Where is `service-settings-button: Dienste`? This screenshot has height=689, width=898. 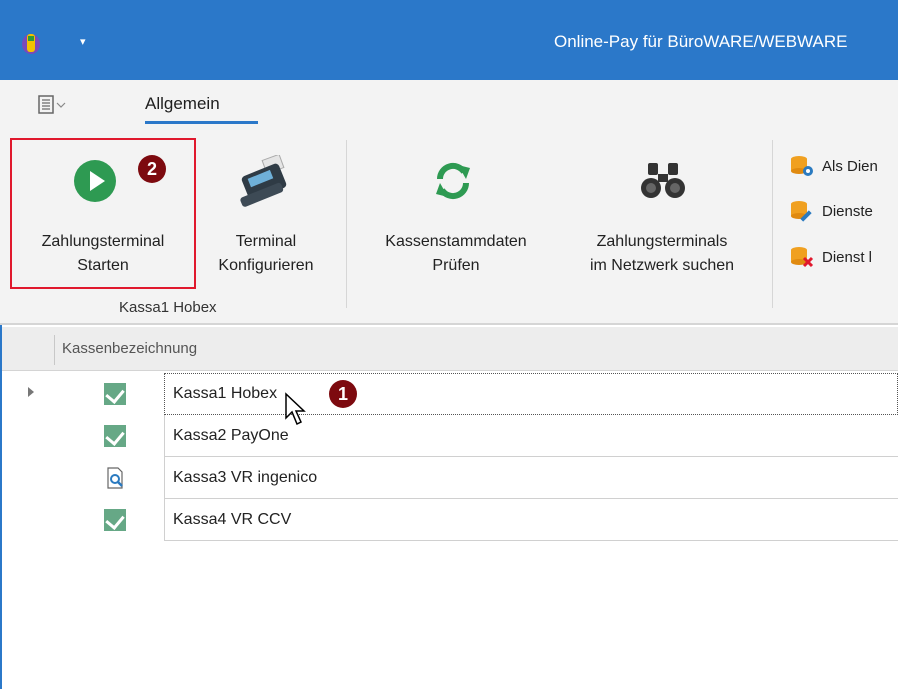
service-settings-button: Dienste is located at coordinates (831, 211).